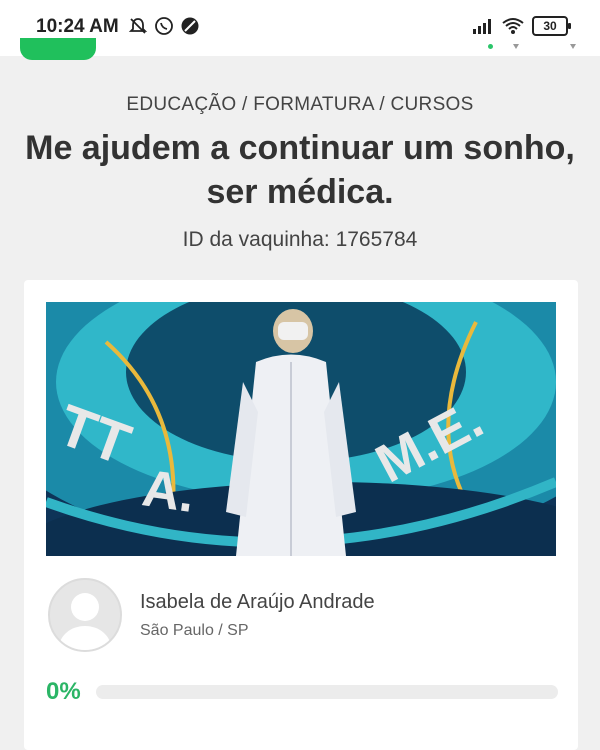 This screenshot has height=750, width=600. Describe the element at coordinates (58, 49) in the screenshot. I see `brand-logo` at that location.